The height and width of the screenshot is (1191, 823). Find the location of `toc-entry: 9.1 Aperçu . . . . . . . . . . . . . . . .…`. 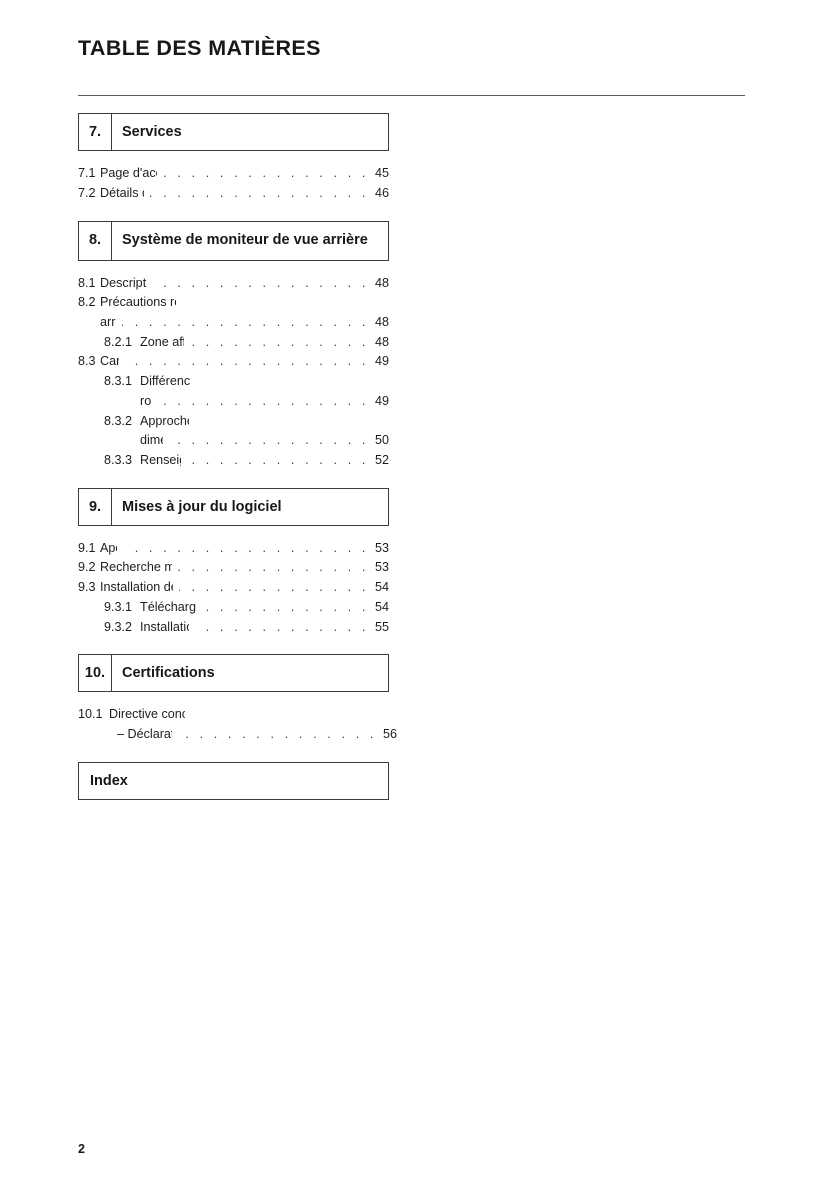

toc-entry: 9.1 Aperçu . . . . . . . . . . . . . . . .… is located at coordinates (233, 549).